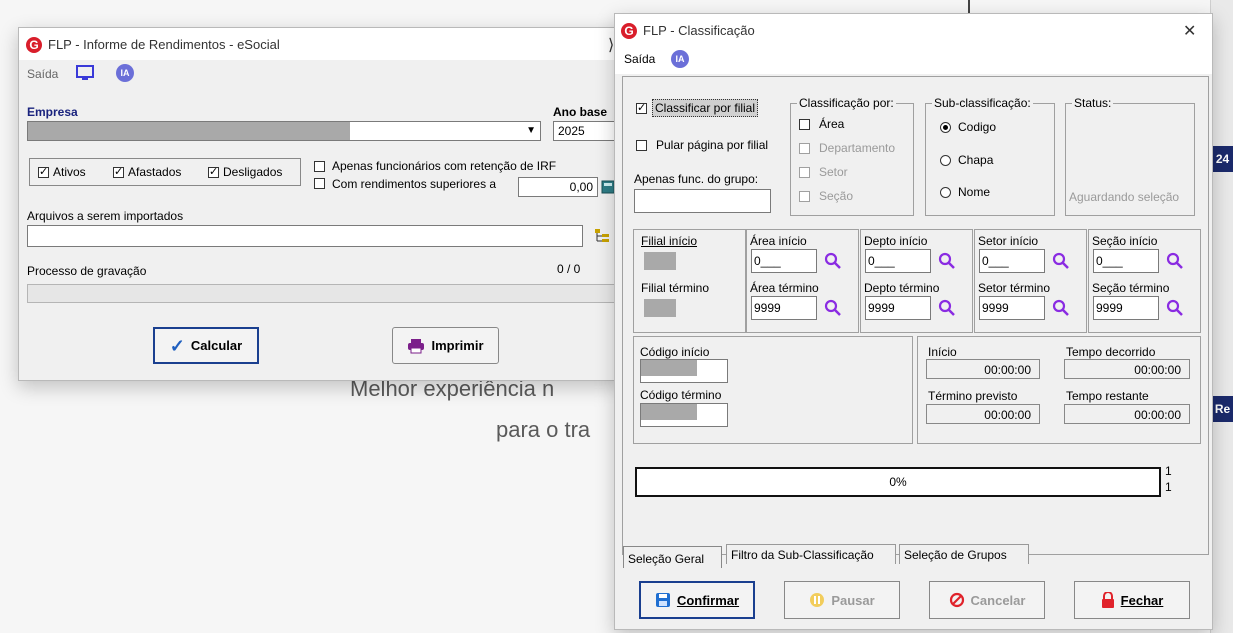  I want to click on status-filter-group: ✓ Ativos ✓ Afastados ✓ Desligados, so click(165, 172).